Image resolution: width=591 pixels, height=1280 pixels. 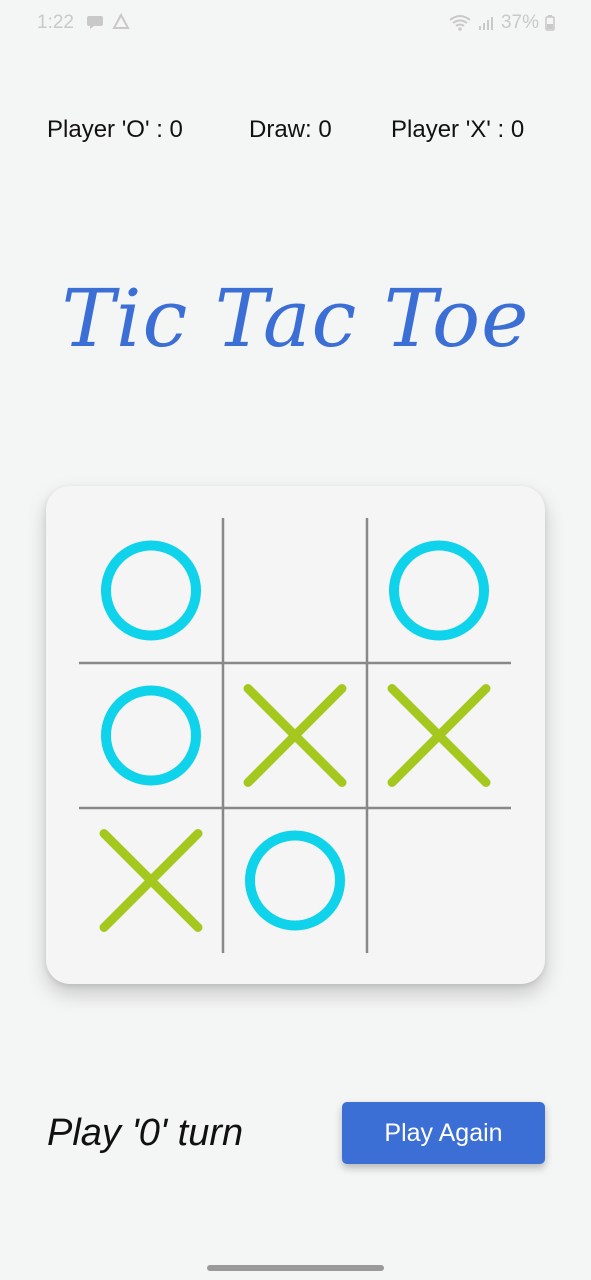 I want to click on status-time: 1:22, so click(x=55, y=22).